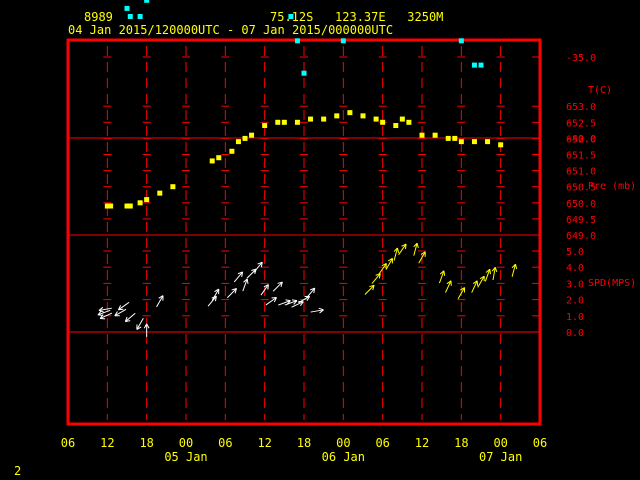 This screenshot has height=480, width=640. Describe the element at coordinates (581, 156) in the screenshot. I see `y-tick-label: 651.5` at that location.